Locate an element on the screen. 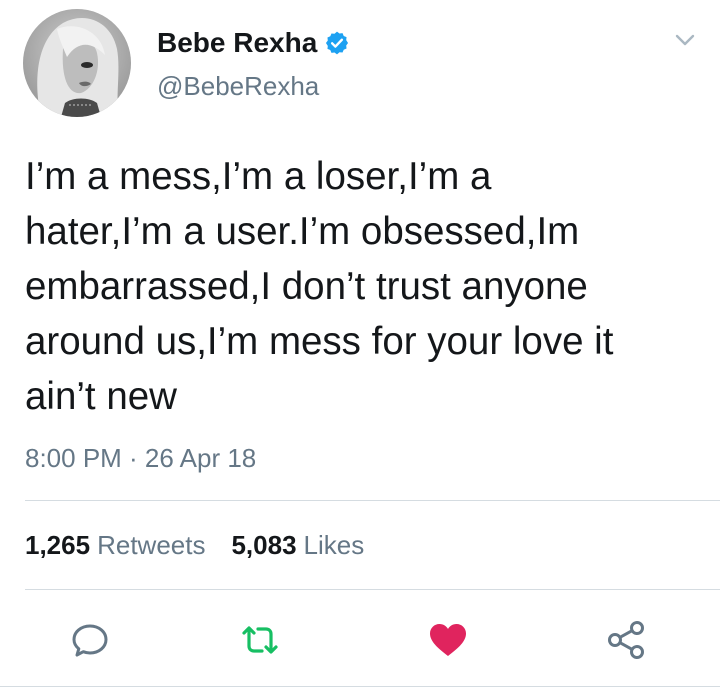  verified-badge-icon is located at coordinates (337, 43).